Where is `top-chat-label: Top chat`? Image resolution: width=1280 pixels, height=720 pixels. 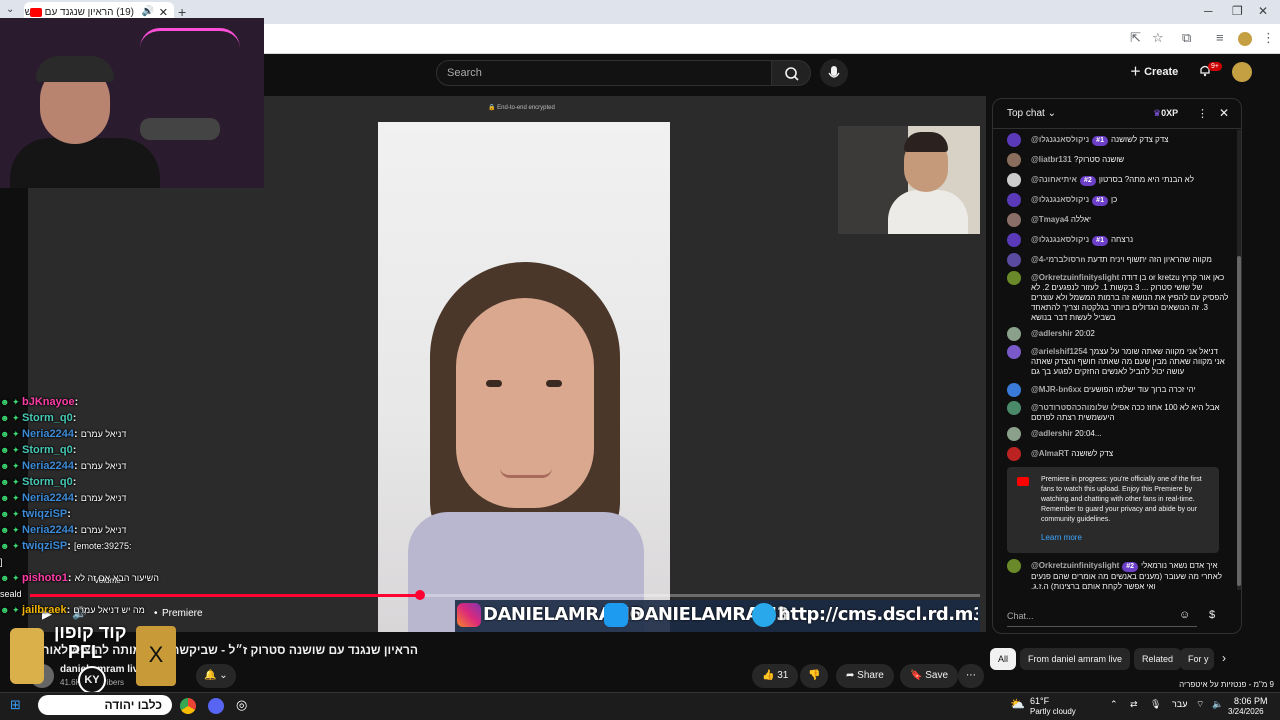
top-chat-label: Top chat is located at coordinates (1026, 113).